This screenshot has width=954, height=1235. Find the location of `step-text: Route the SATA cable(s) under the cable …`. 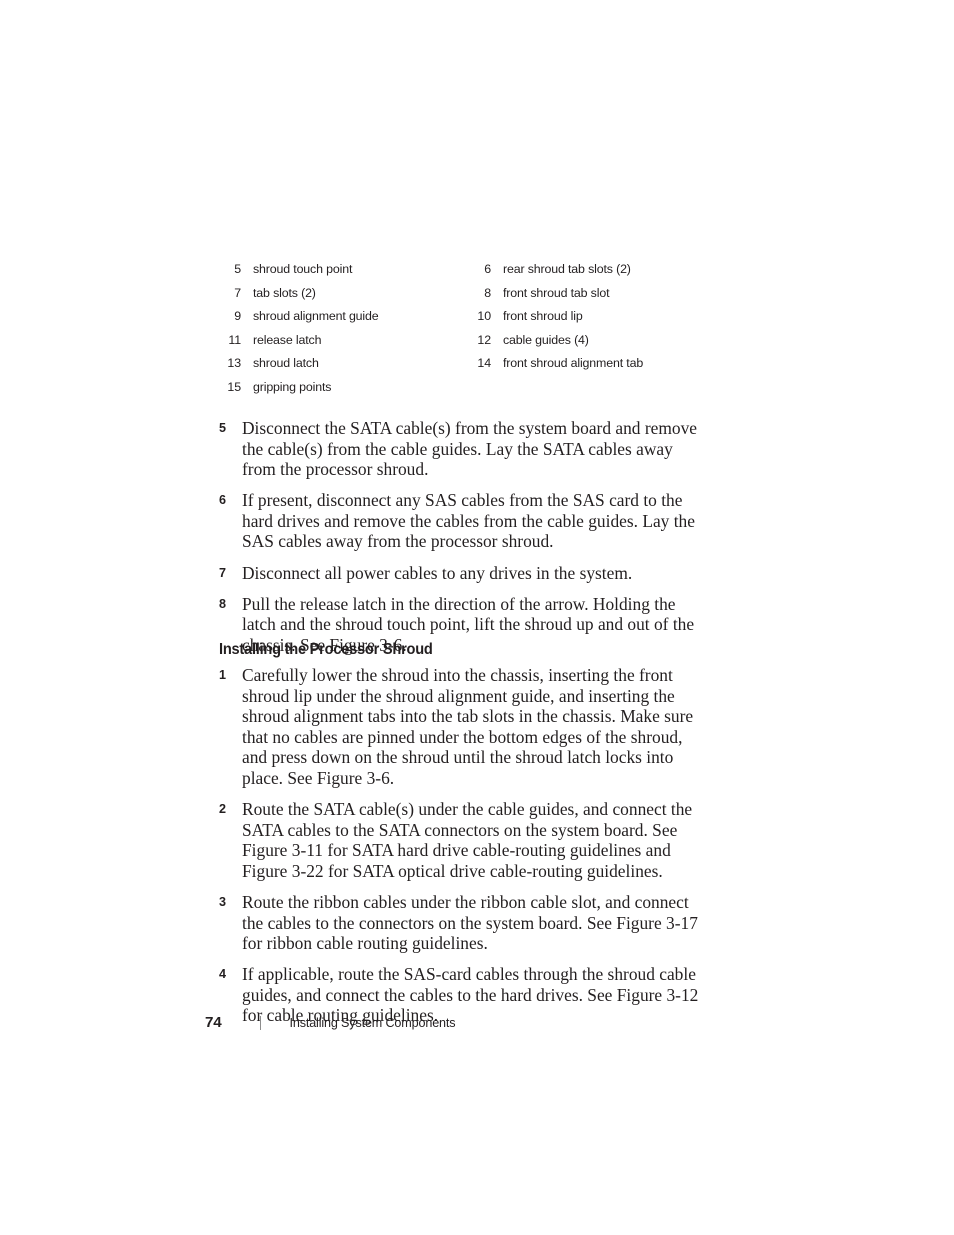

step-text: Route the SATA cable(s) under the cable … is located at coordinates (467, 840).